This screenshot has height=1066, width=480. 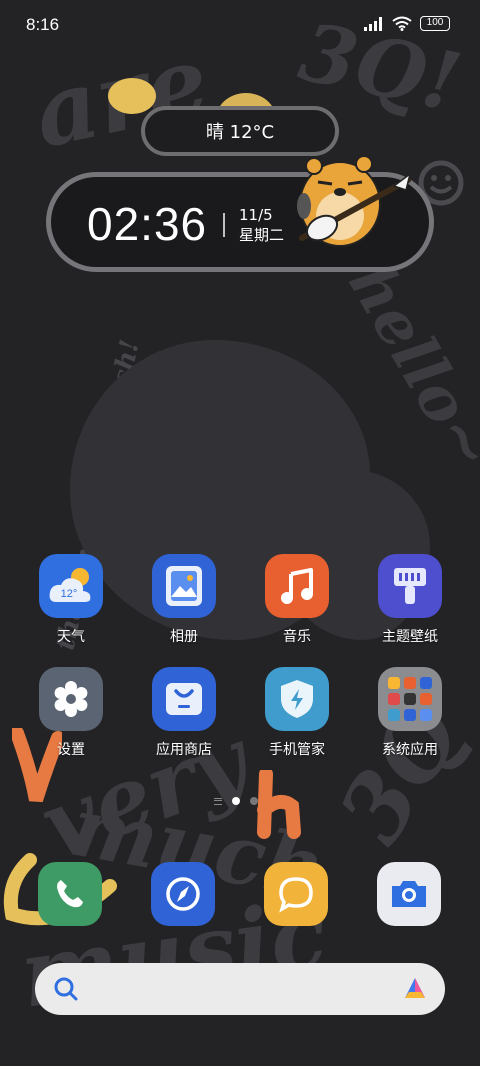 What do you see at coordinates (435, 23) in the screenshot?
I see `battery-icon: 100` at bounding box center [435, 23].